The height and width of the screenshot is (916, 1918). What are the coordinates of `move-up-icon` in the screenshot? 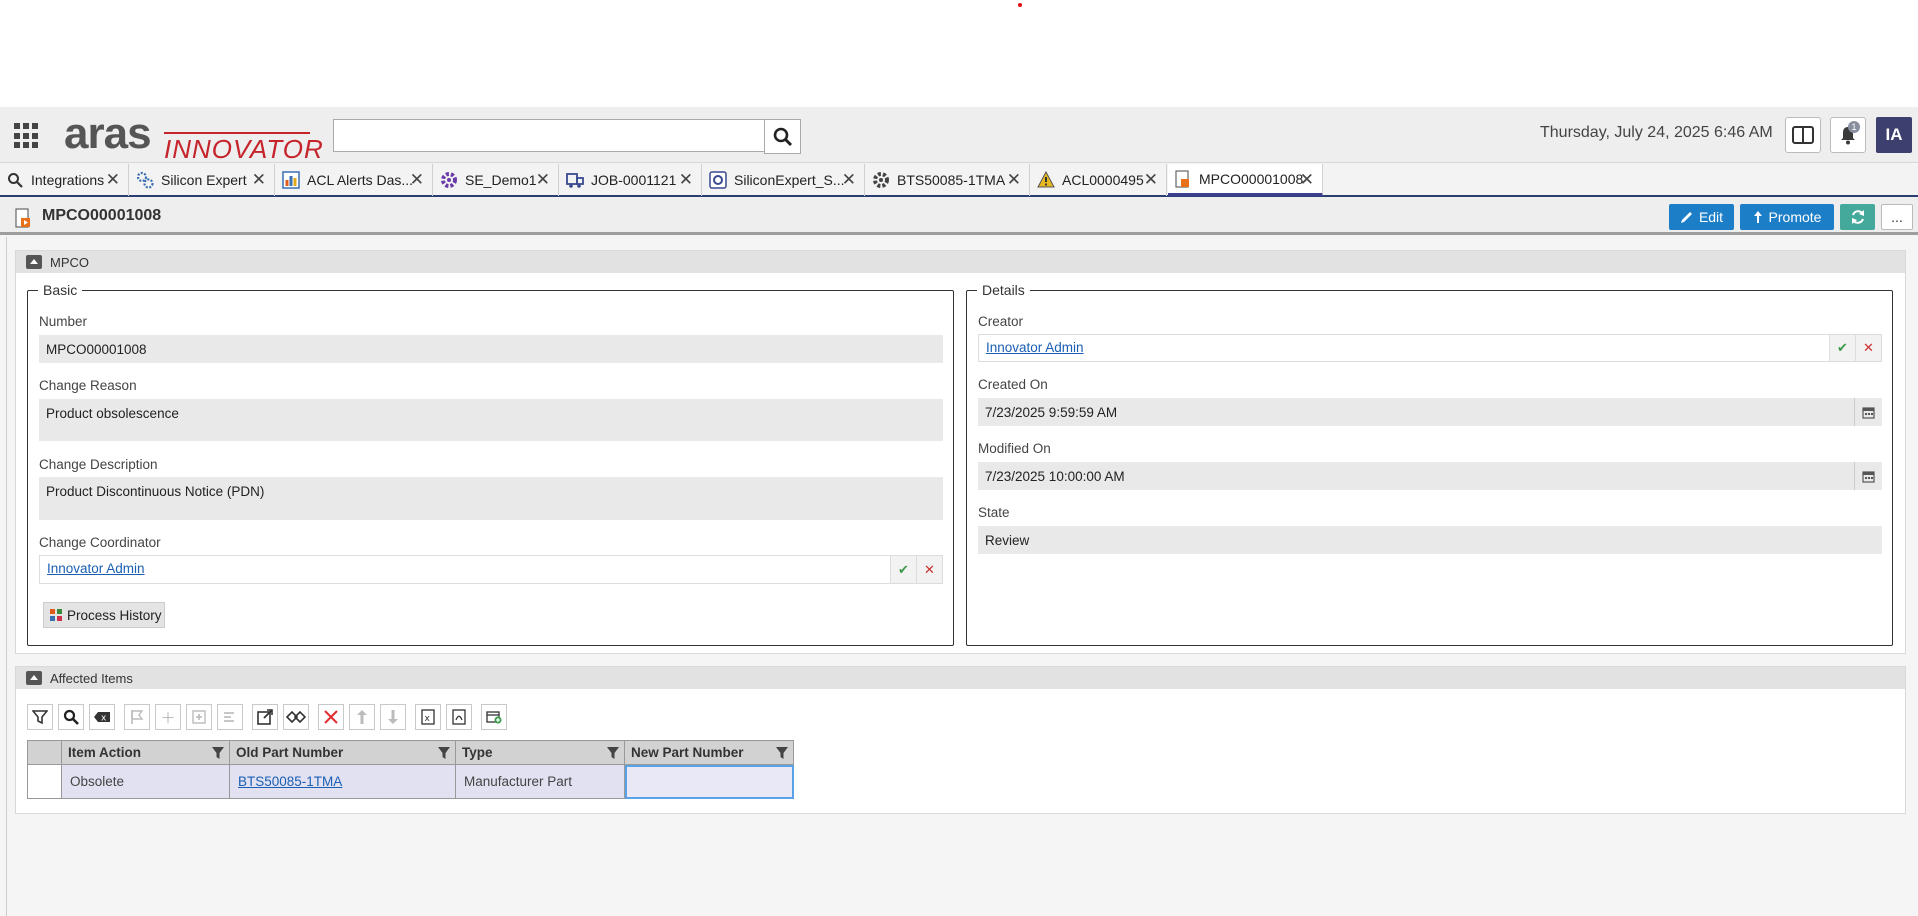 It's located at (362, 717).